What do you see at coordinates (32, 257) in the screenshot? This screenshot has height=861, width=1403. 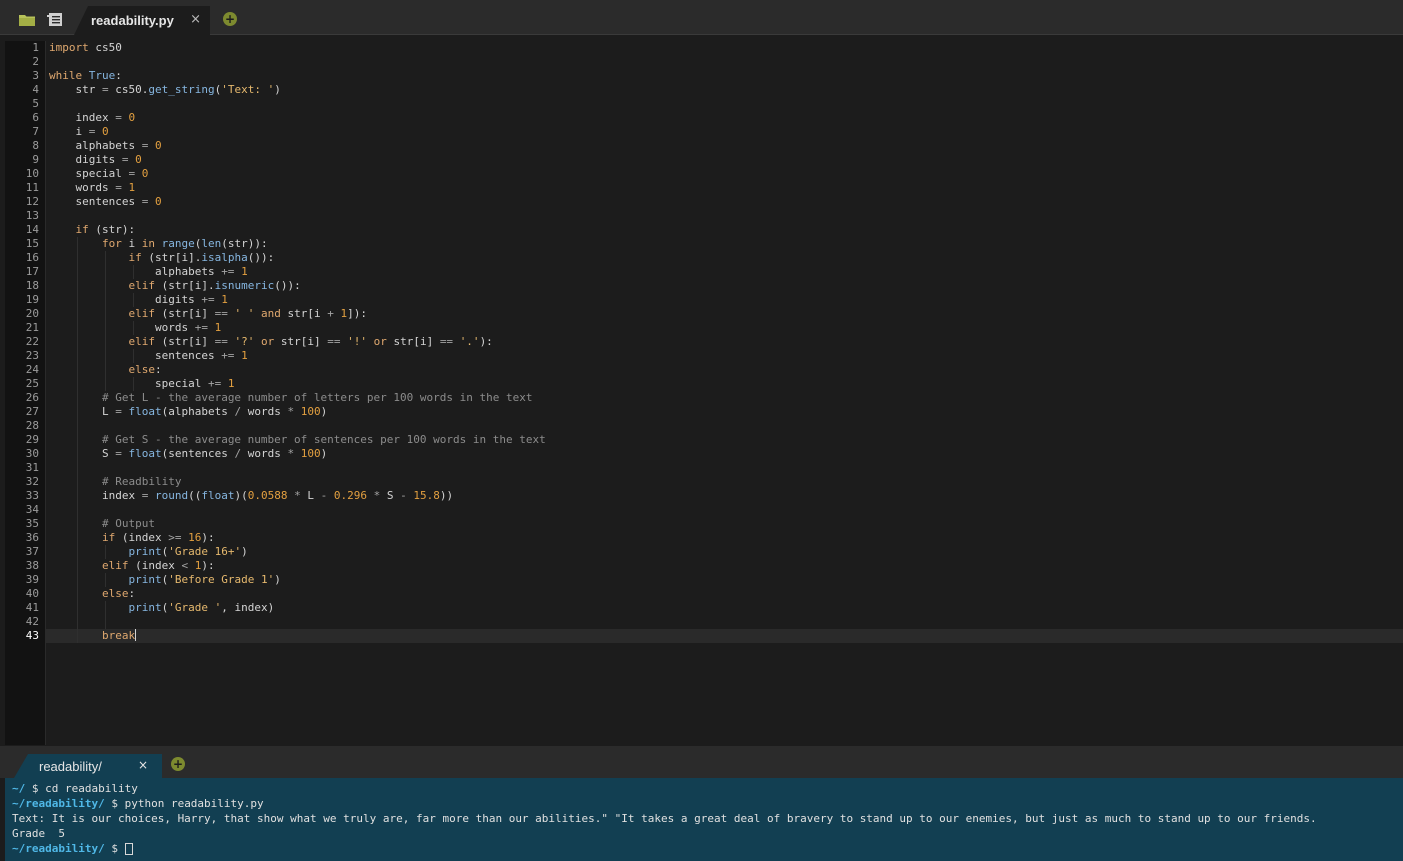 I see `line-number: 16` at bounding box center [32, 257].